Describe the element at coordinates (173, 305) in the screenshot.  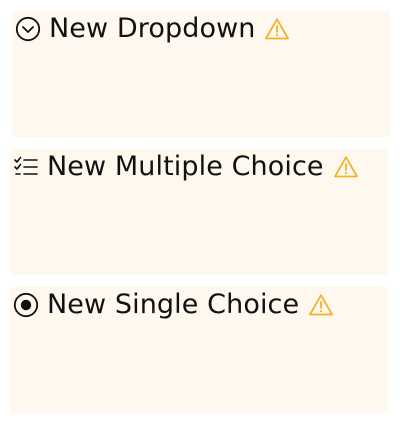
I see `card-title: New Single Choice` at that location.